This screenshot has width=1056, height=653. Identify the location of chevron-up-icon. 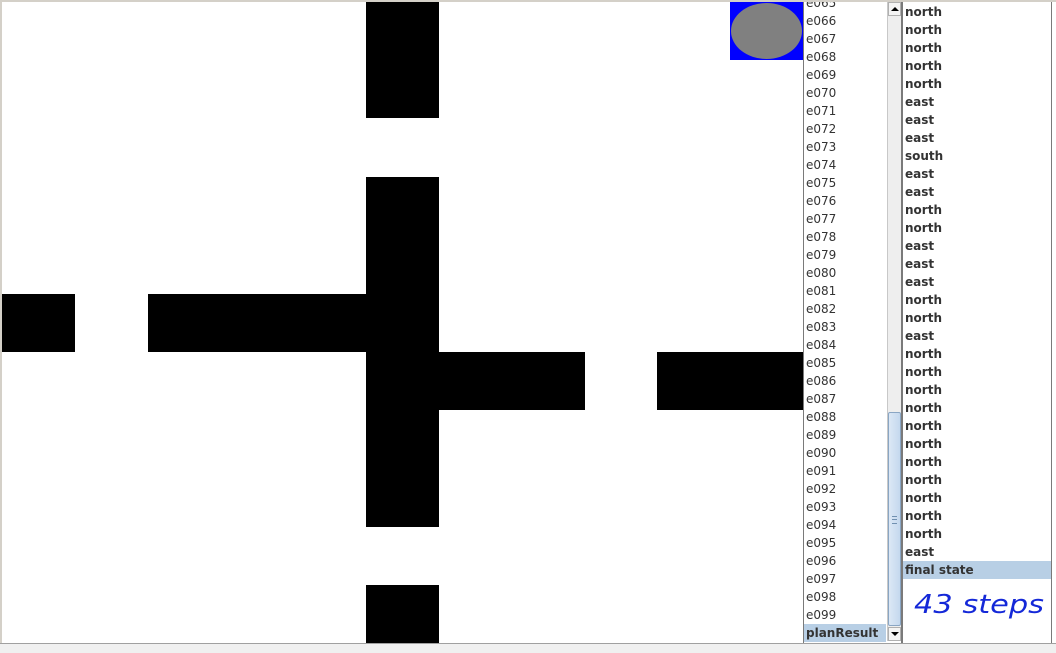
(894, 9).